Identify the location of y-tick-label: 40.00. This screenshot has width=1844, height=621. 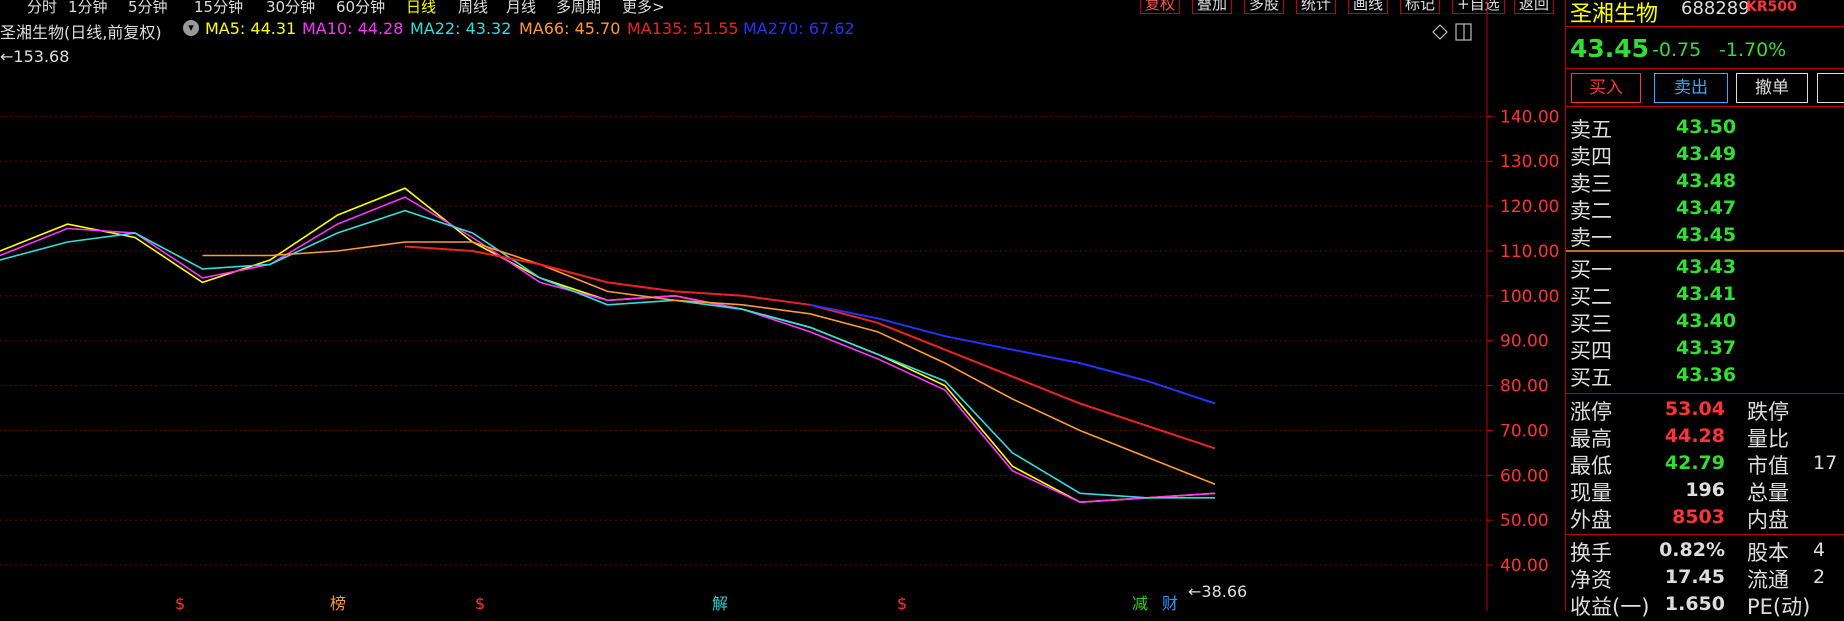
(1524, 566).